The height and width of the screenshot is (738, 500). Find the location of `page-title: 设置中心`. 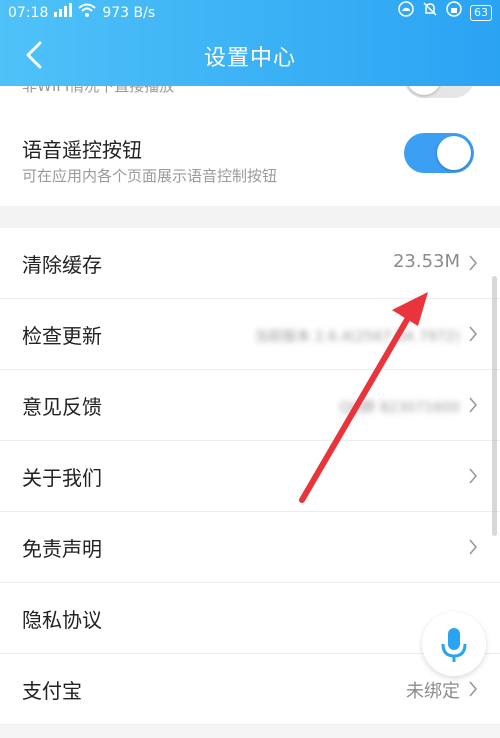

page-title: 设置中心 is located at coordinates (249, 58).